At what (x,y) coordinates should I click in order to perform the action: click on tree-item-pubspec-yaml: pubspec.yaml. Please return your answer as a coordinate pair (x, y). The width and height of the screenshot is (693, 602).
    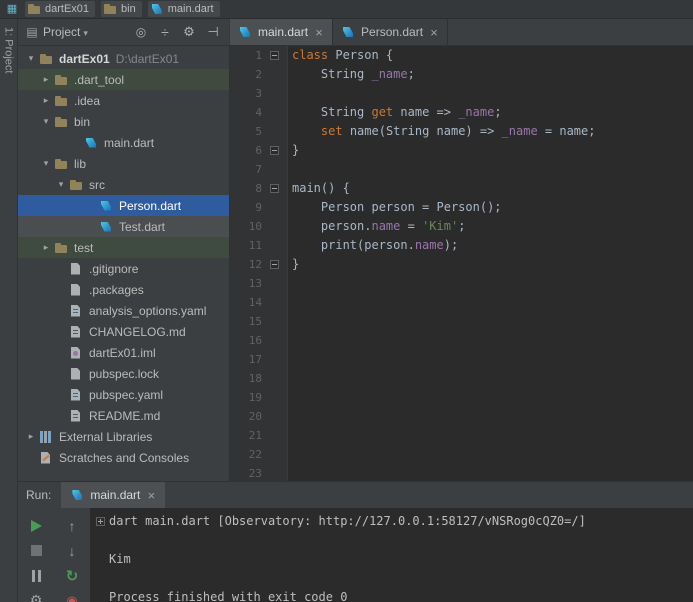
    Looking at the image, I should click on (123, 394).